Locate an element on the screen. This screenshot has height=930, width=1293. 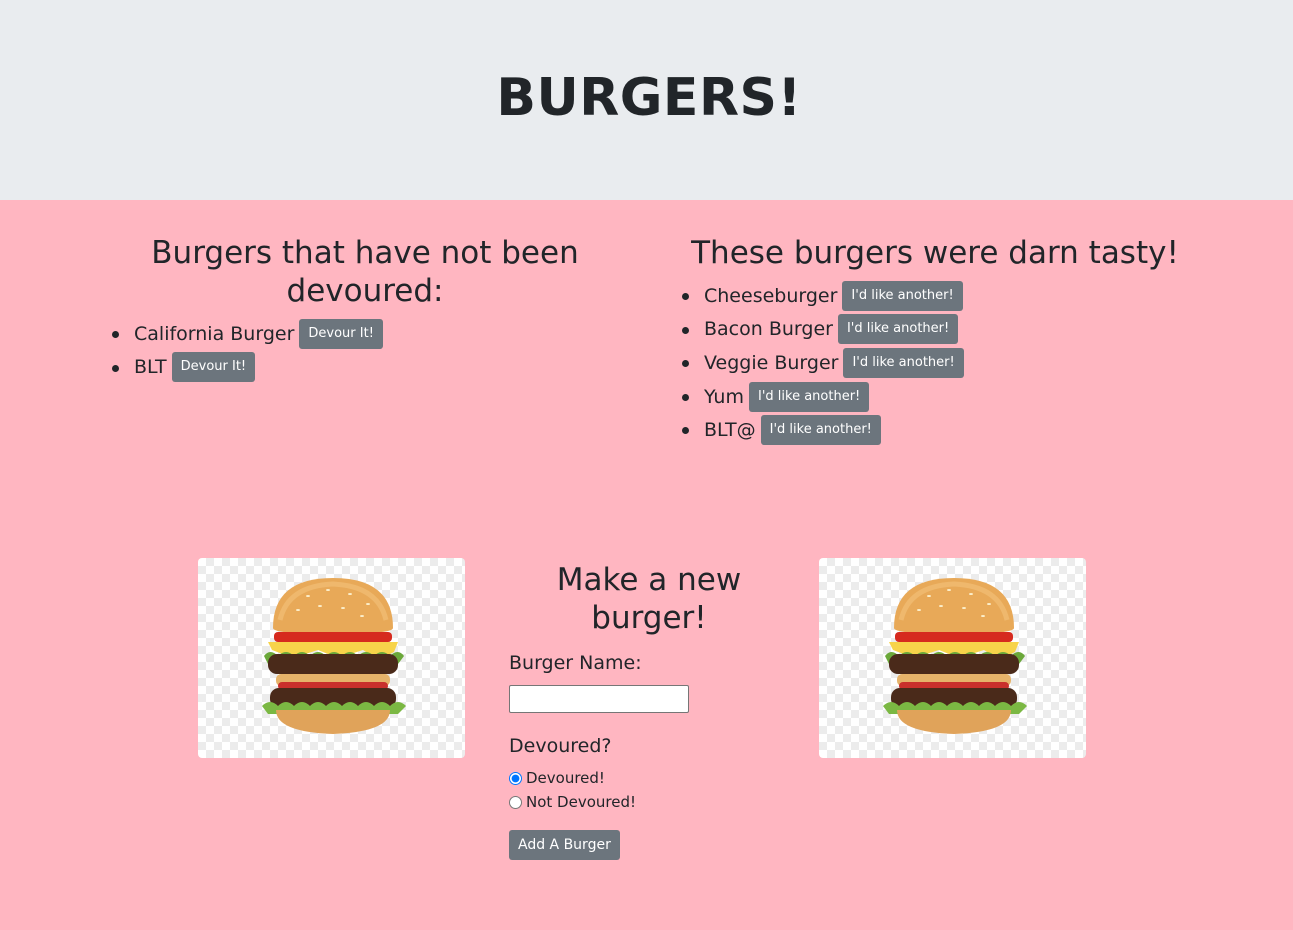
not-devoured-option-label: Not Devoured! is located at coordinates (581, 802).